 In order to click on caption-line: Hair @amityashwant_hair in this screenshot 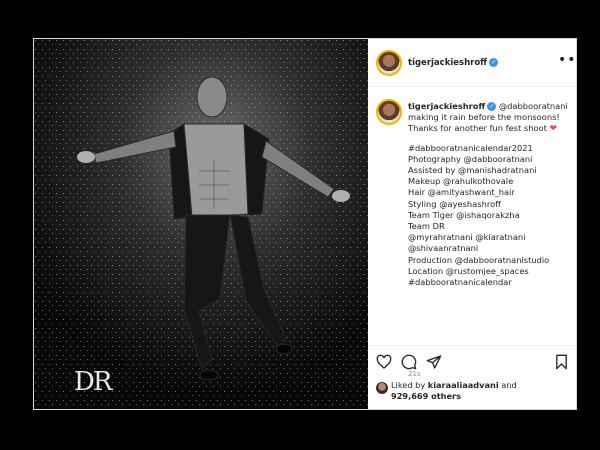, I will do `click(461, 192)`.